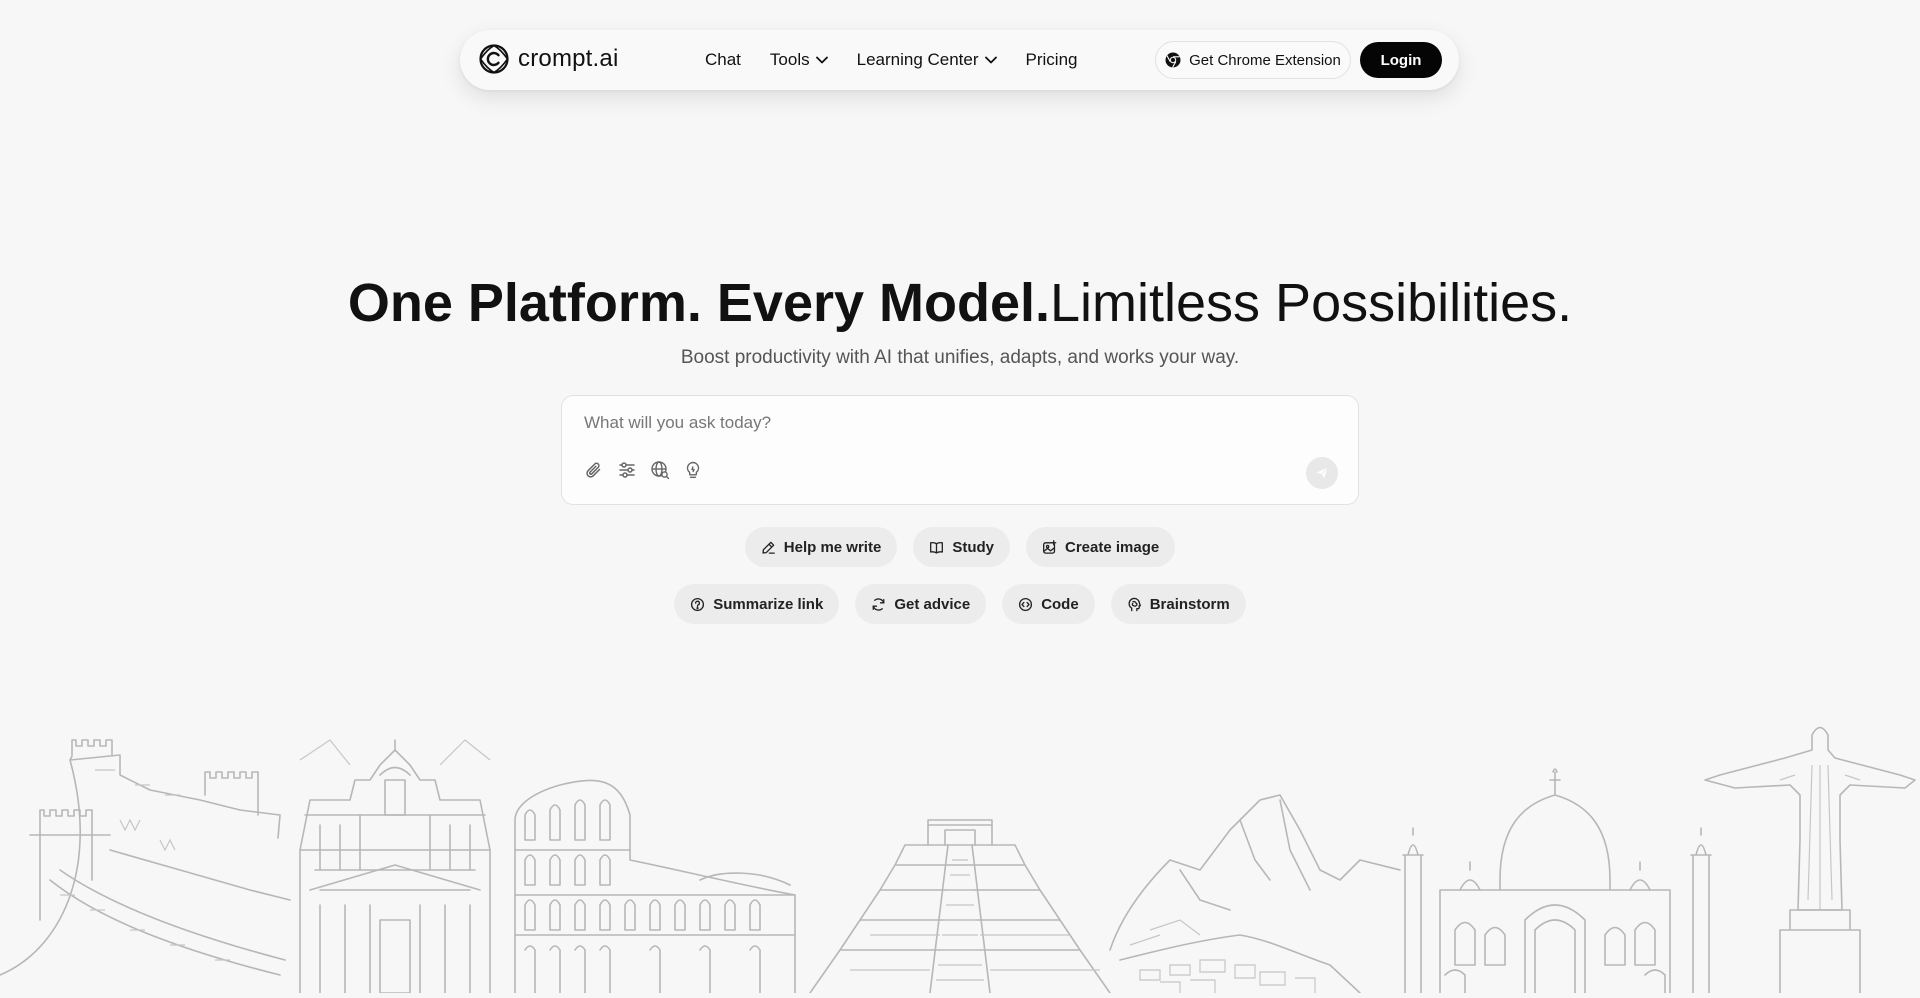 The image size is (1920, 998). What do you see at coordinates (878, 604) in the screenshot?
I see `advice-icon` at bounding box center [878, 604].